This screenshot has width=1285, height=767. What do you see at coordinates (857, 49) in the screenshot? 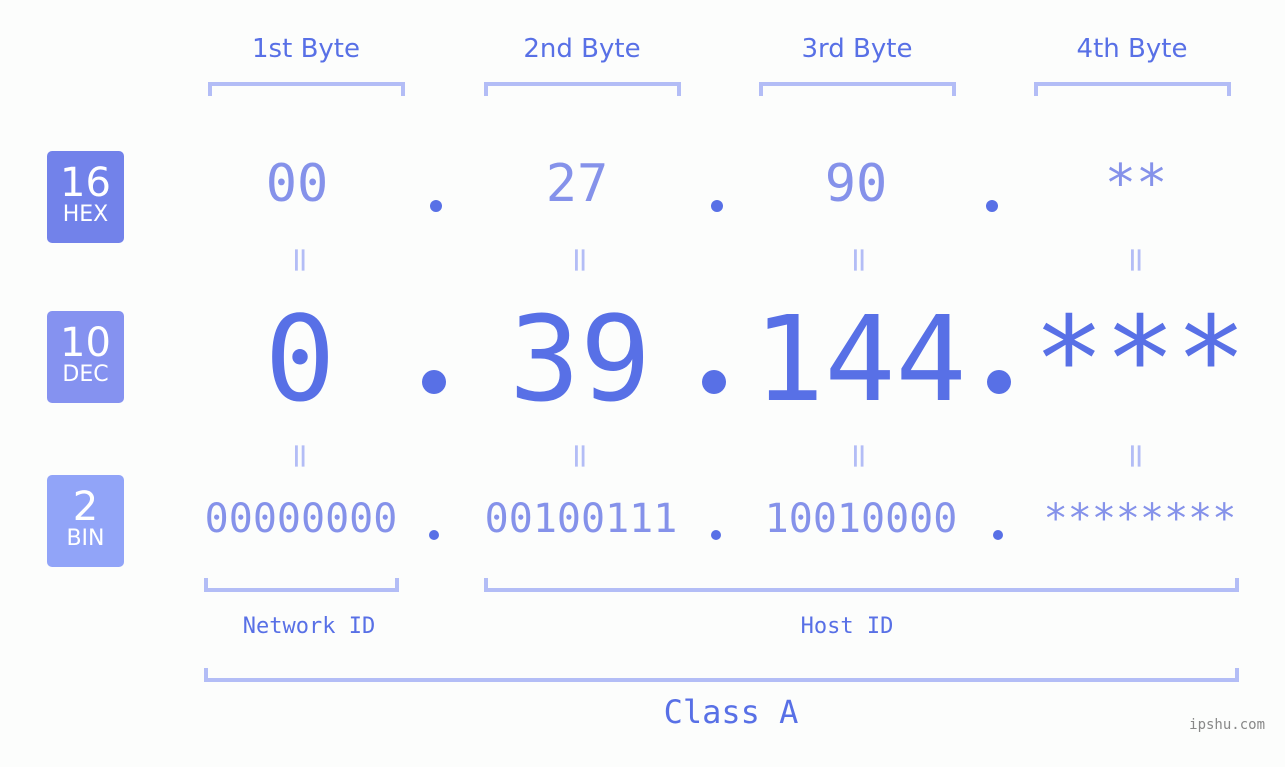
I see `byte-header-3: 3rd Byte` at bounding box center [857, 49].